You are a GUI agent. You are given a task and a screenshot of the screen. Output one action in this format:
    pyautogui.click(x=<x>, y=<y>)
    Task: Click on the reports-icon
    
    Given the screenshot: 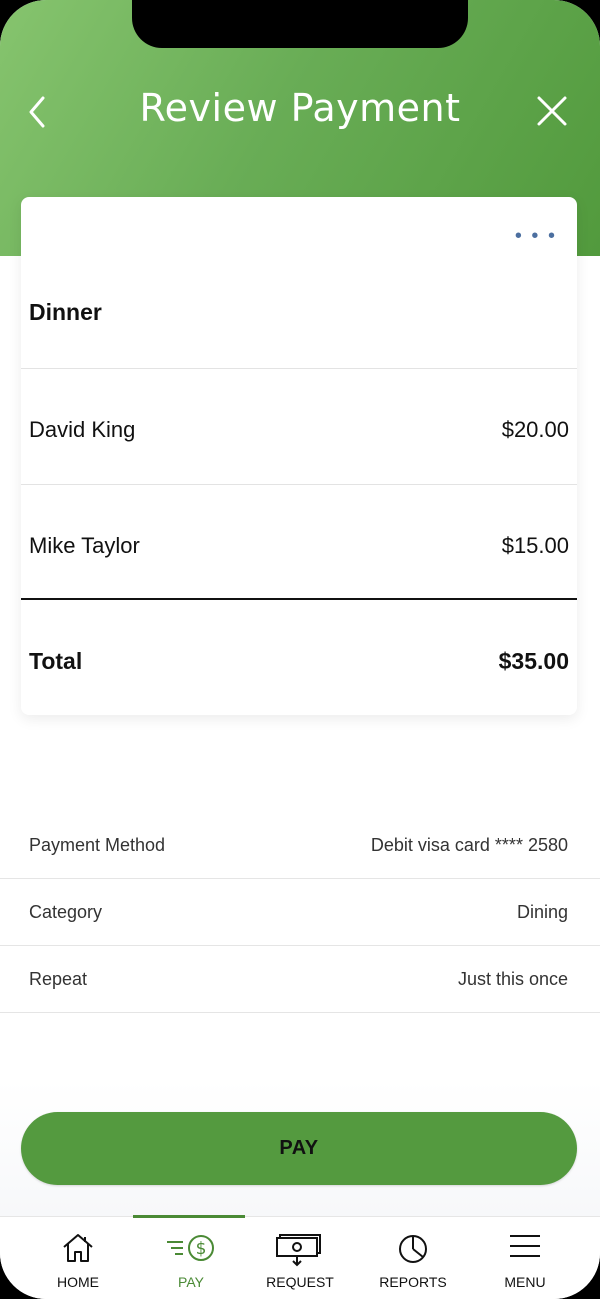 What is the action you would take?
    pyautogui.click(x=413, y=1249)
    